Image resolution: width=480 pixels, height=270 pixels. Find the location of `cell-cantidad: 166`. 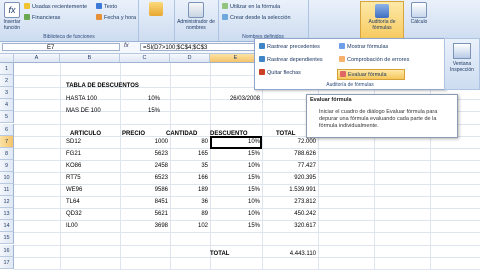

cell-cantidad: 166 is located at coordinates (189, 178).